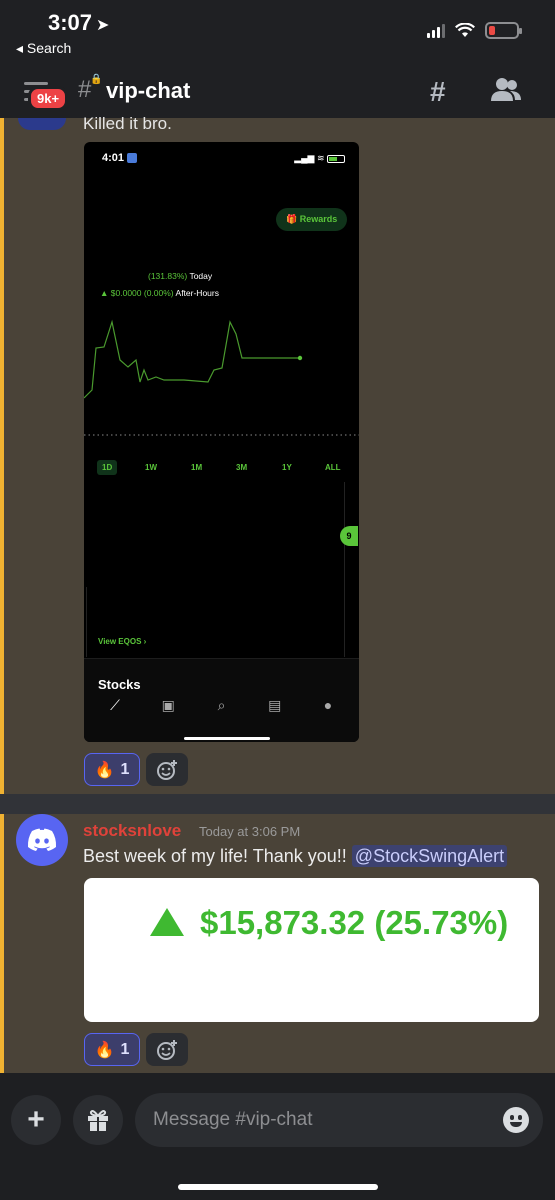 The height and width of the screenshot is (1200, 555). Describe the element at coordinates (119, 684) in the screenshot. I see `stocks-heading: Stocks` at that location.